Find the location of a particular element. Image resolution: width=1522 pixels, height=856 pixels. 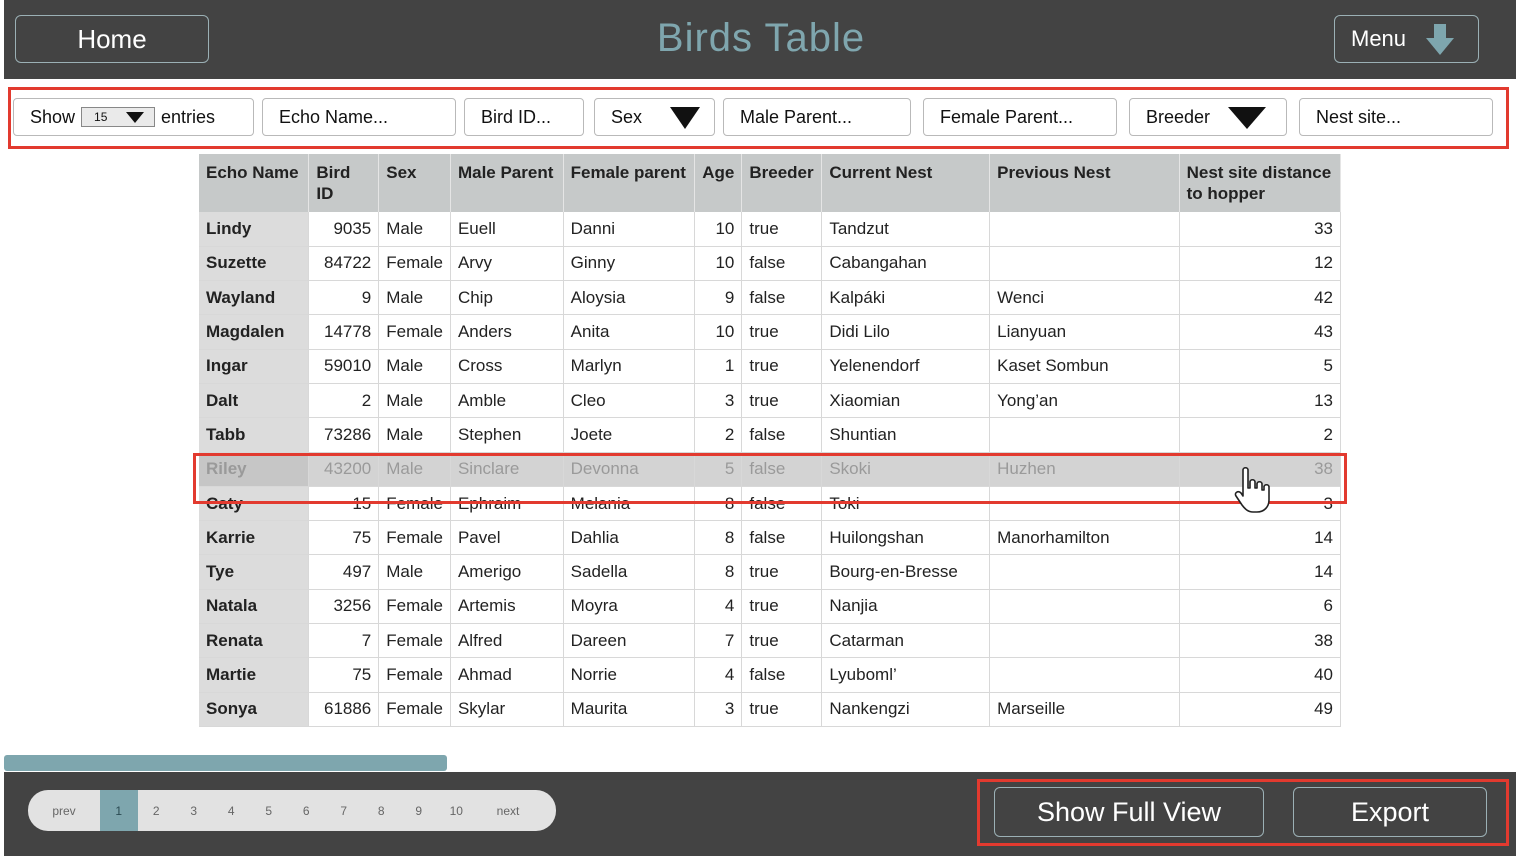

pagination-page: 9 is located at coordinates (419, 810).